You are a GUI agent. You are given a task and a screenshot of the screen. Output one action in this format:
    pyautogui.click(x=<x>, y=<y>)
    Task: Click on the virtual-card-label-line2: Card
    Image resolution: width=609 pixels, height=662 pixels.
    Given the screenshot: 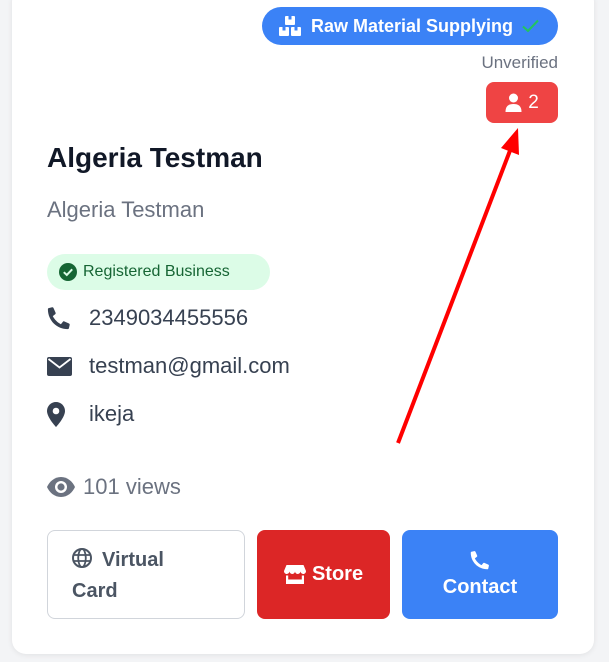 What is the action you would take?
    pyautogui.click(x=95, y=591)
    